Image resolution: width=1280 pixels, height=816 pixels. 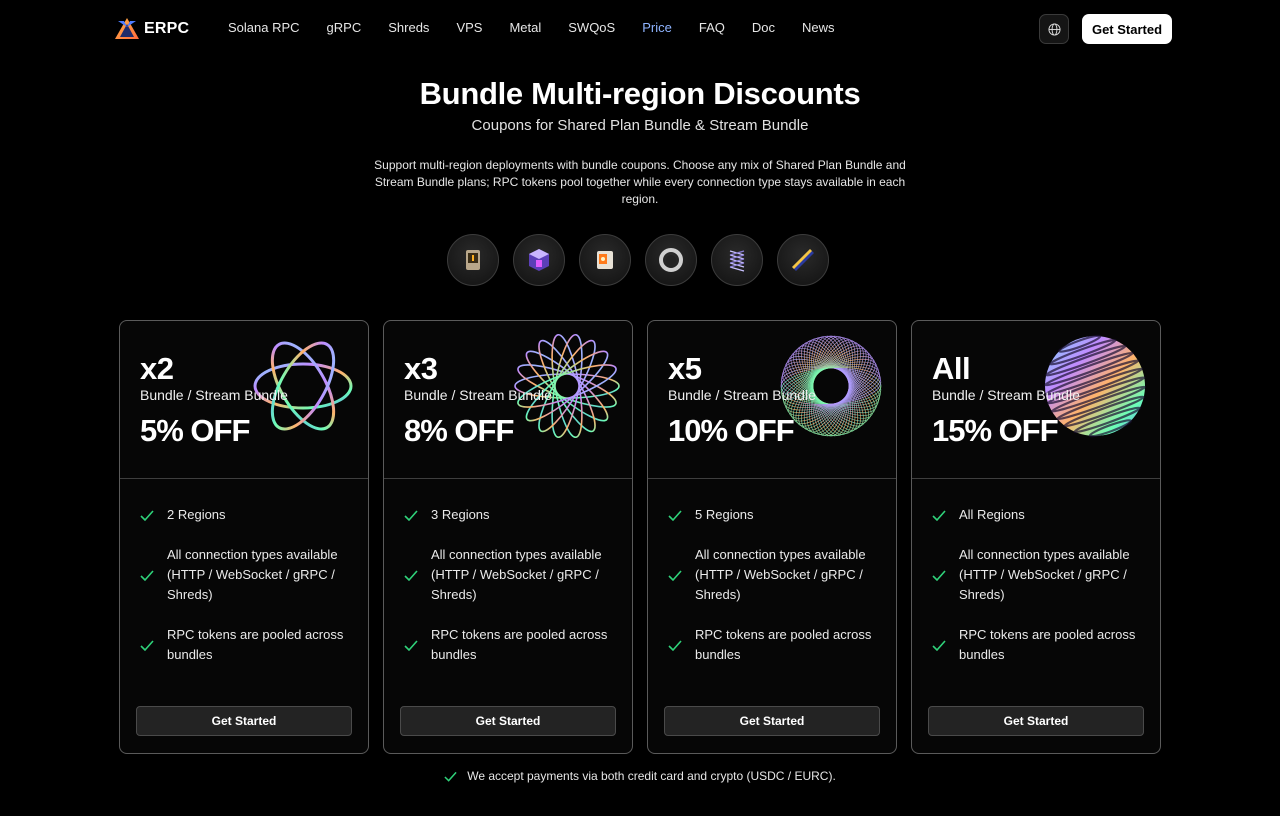 I want to click on helix-icon, so click(x=737, y=260).